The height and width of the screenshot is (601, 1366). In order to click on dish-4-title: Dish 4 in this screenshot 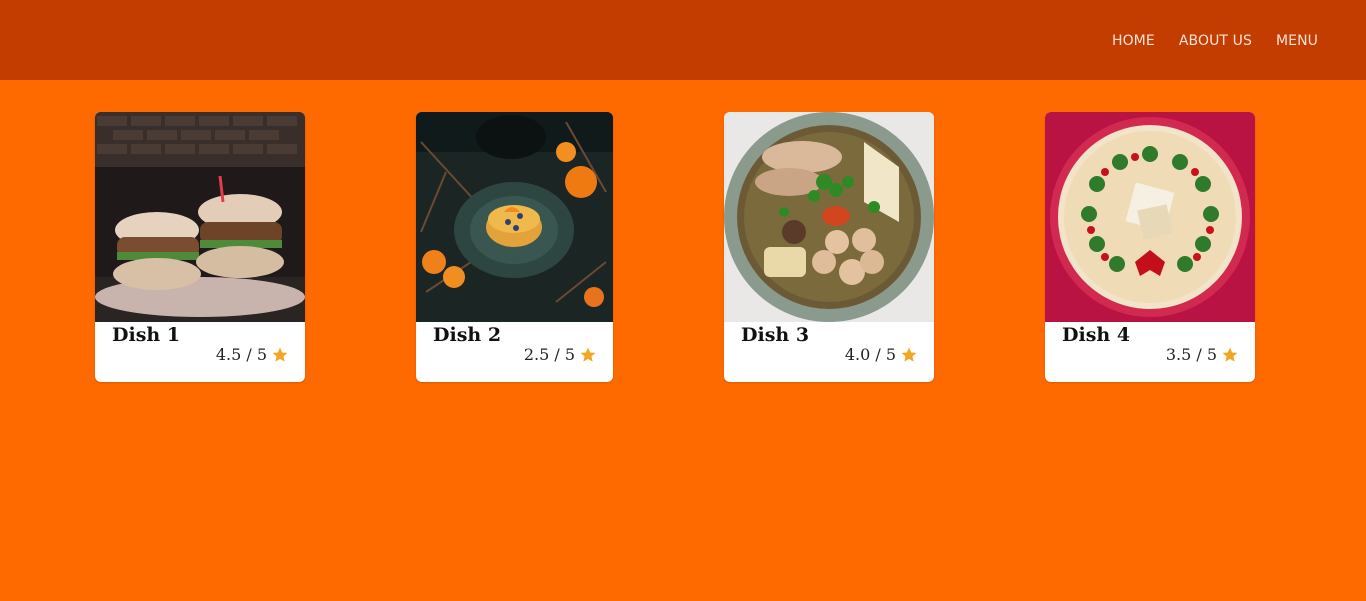, I will do `click(1096, 335)`.